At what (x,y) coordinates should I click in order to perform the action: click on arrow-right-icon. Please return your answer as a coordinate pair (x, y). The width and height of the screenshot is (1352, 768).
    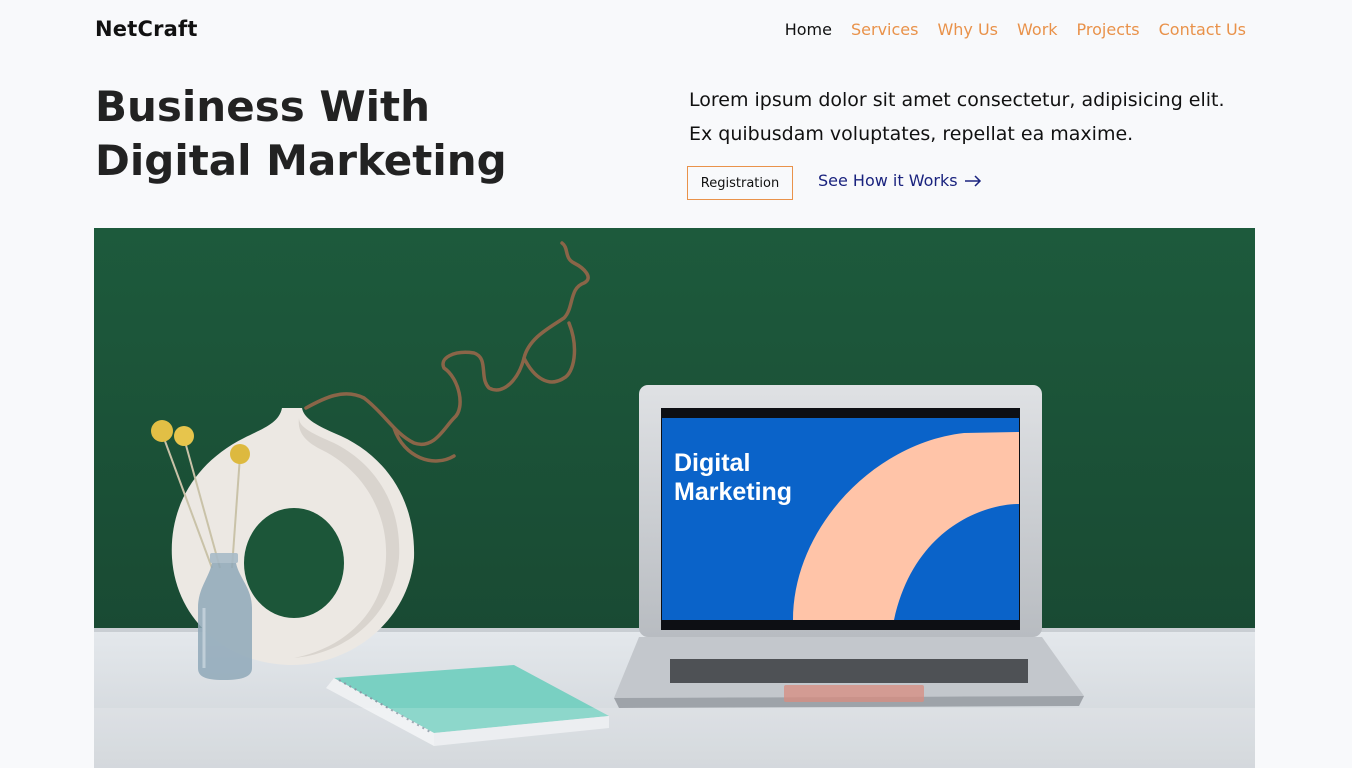
    Looking at the image, I should click on (972, 180).